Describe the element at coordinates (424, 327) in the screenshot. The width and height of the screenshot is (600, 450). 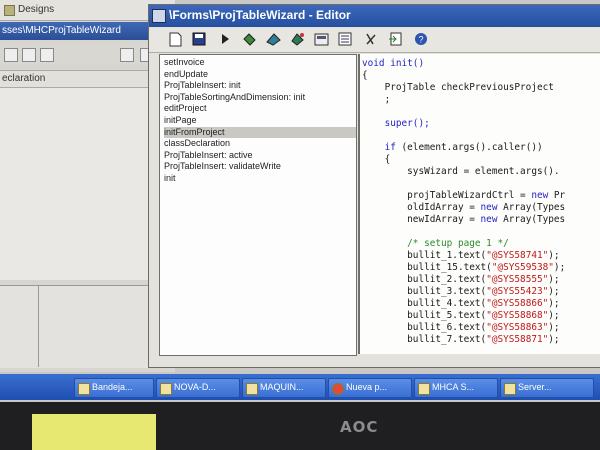
I see `code-text-segment: bullit_6.text(` at that location.